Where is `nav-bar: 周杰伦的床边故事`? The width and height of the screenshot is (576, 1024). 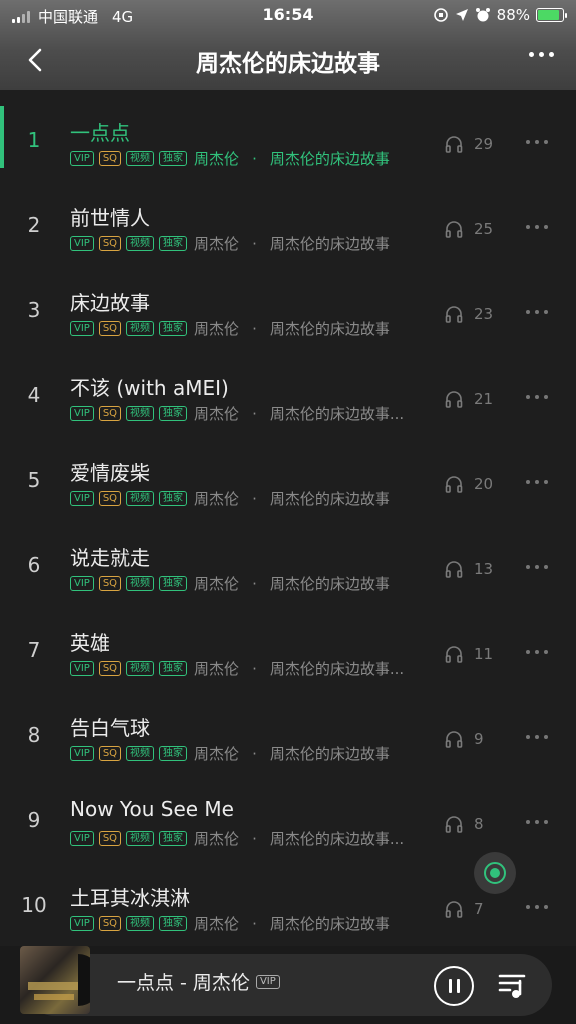 nav-bar: 周杰伦的床边故事 is located at coordinates (288, 59).